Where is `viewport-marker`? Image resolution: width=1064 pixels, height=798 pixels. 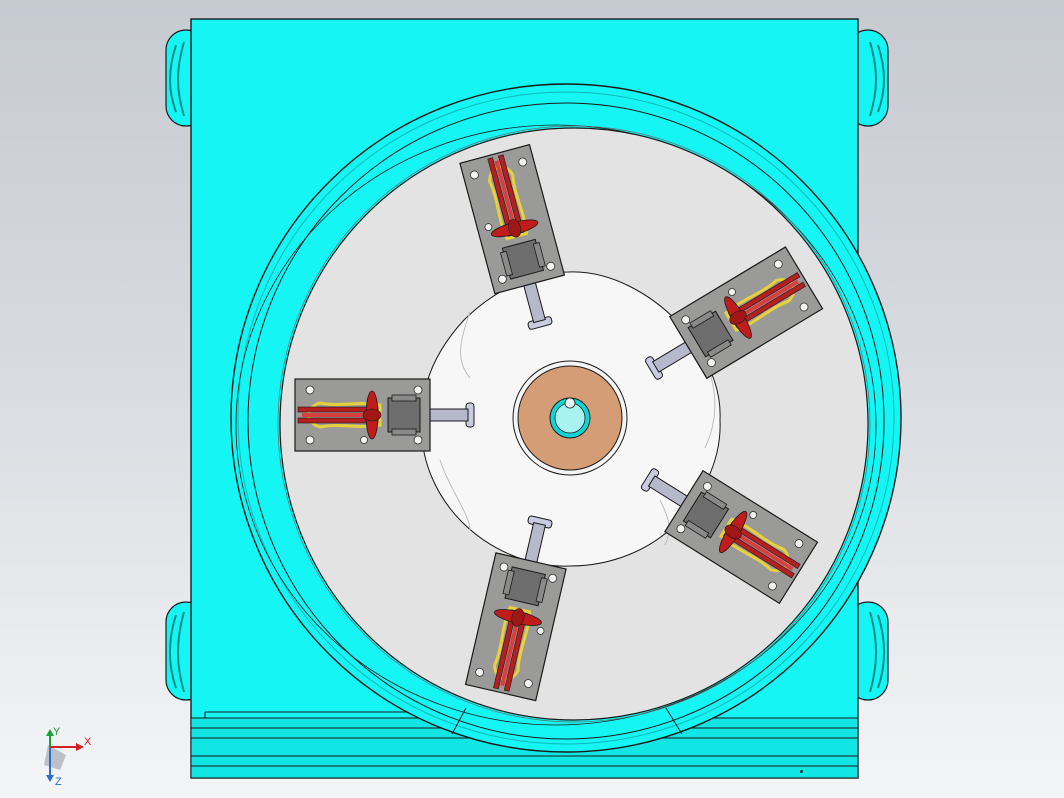 viewport-marker is located at coordinates (801, 771).